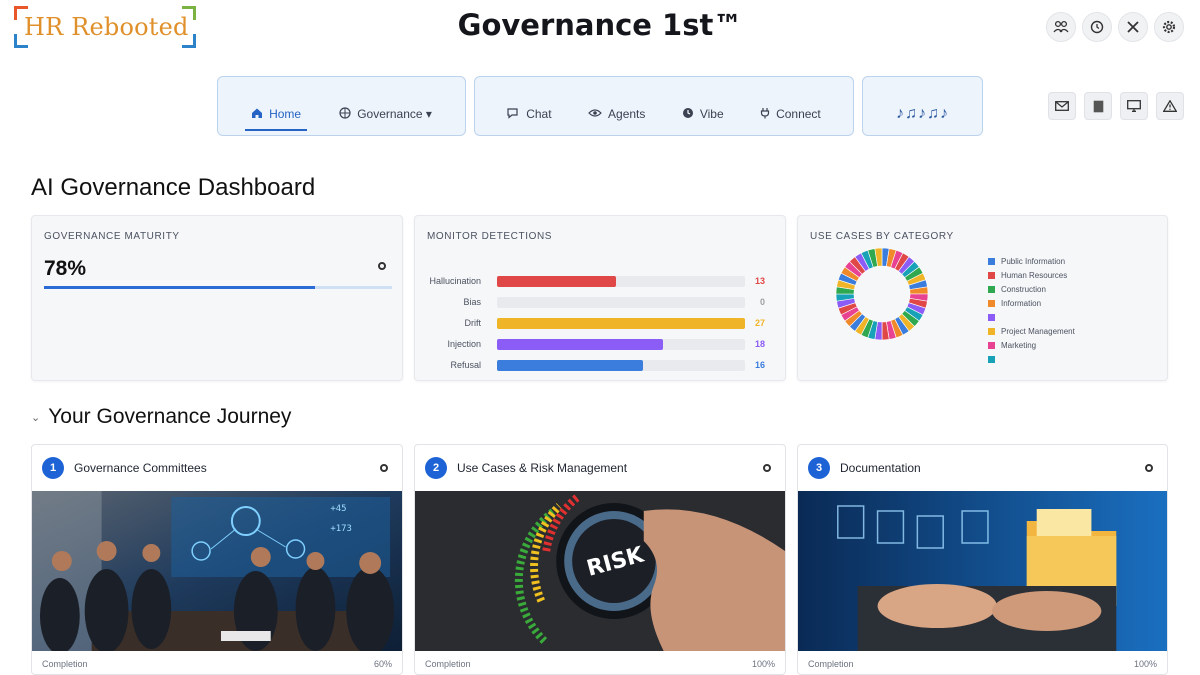 The width and height of the screenshot is (1200, 675). I want to click on music-button: ♪♫♪♫♪, so click(922, 114).